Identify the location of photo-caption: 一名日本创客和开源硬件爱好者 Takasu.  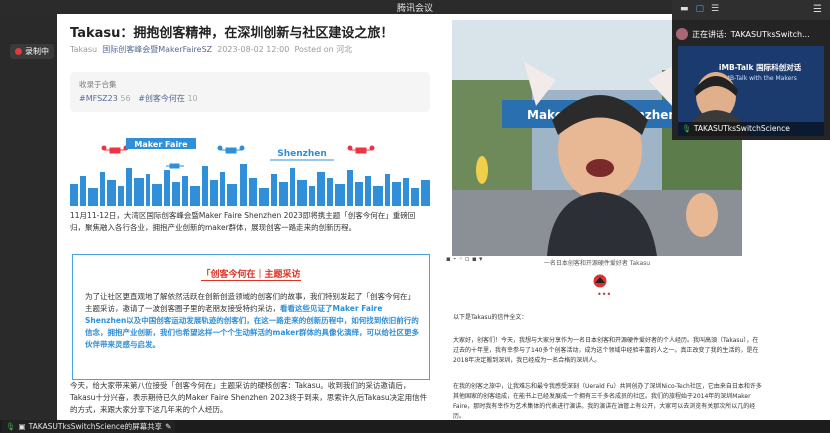
(597, 263).